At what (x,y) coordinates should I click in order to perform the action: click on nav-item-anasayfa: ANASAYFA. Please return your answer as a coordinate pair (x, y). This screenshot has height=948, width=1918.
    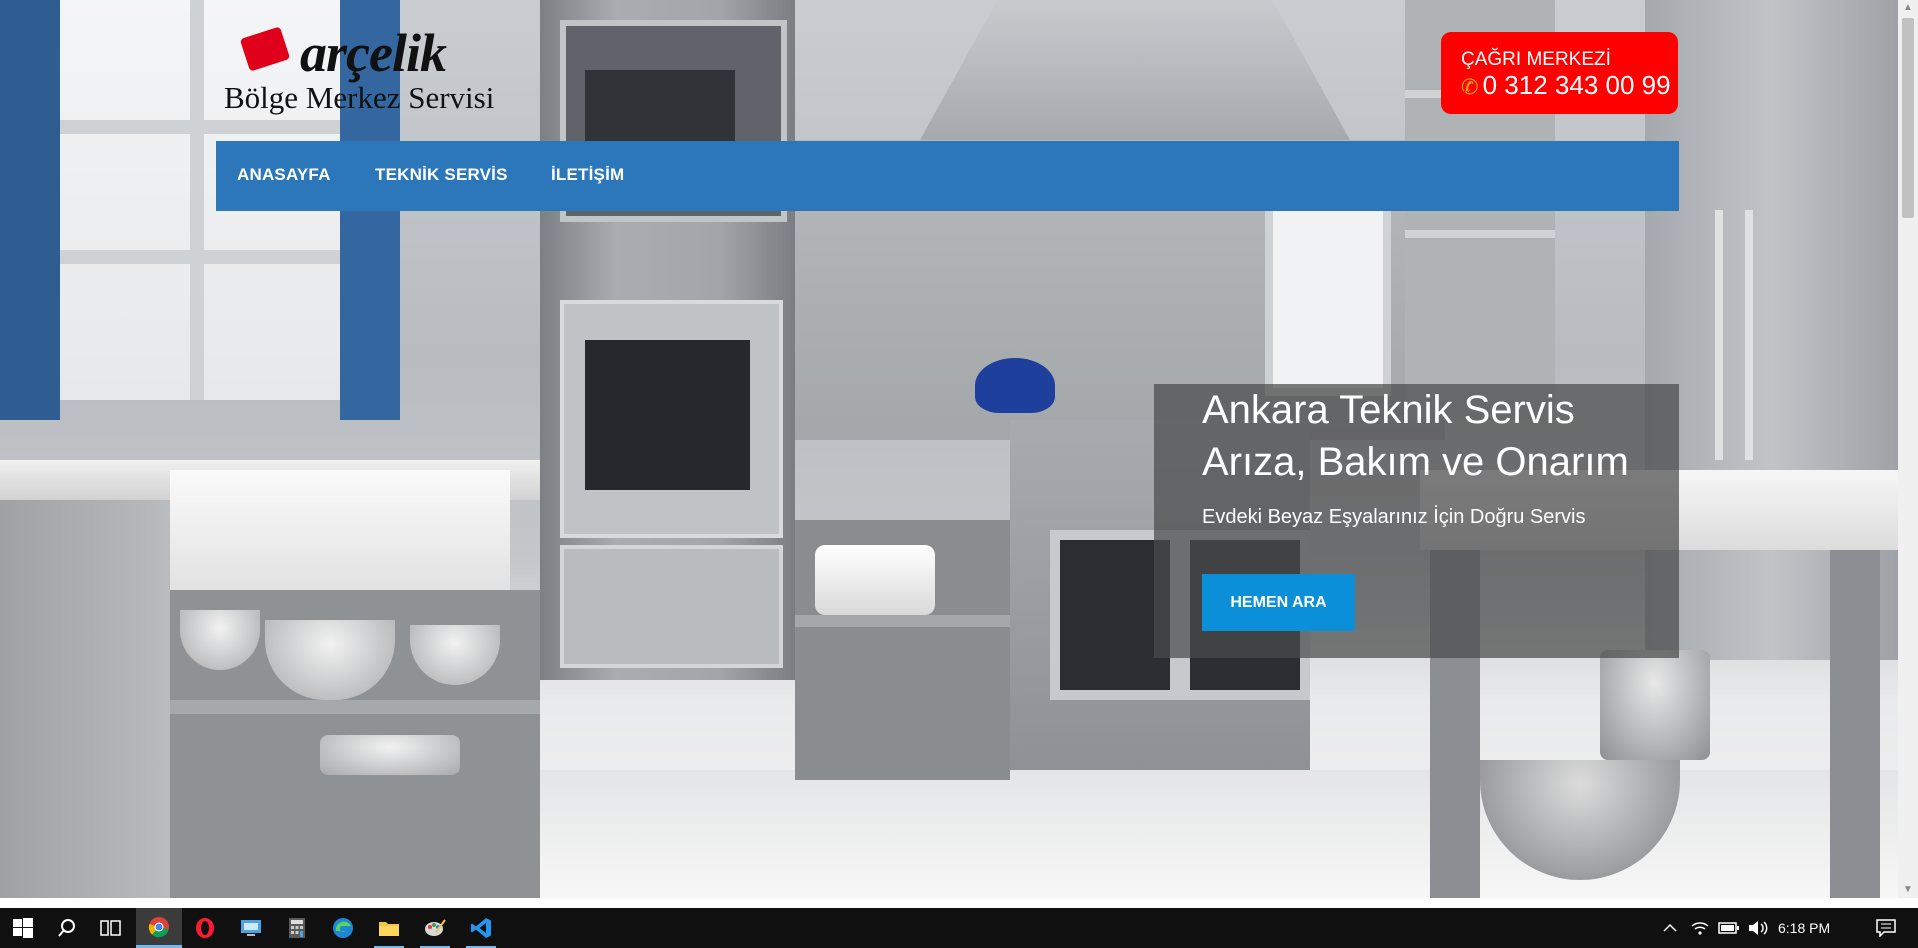
    Looking at the image, I should click on (284, 175).